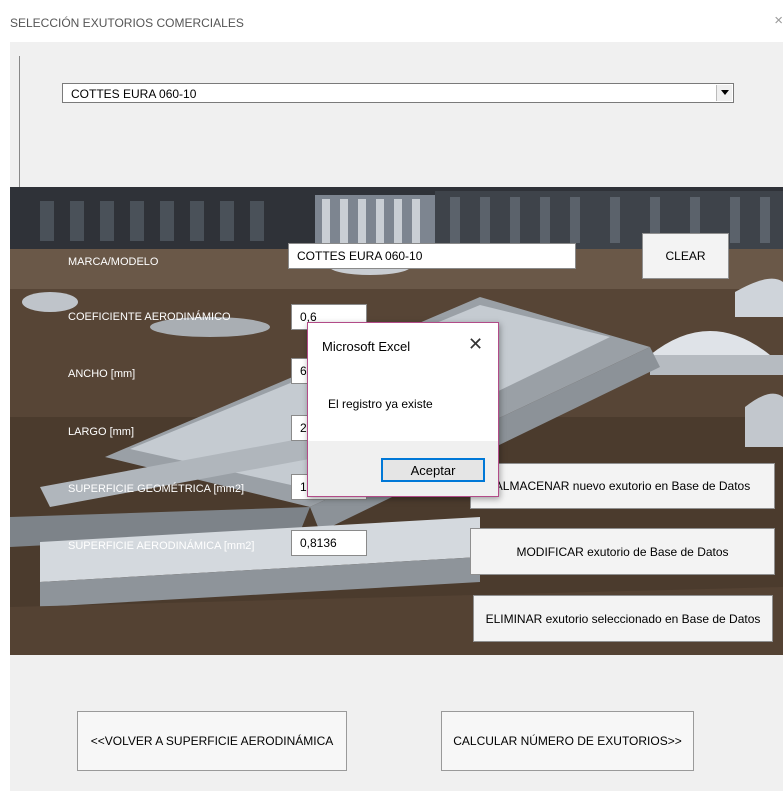  What do you see at coordinates (149, 317) in the screenshot?
I see `coeficiente-label: COEFICIENTE AERODINÁMICO` at bounding box center [149, 317].